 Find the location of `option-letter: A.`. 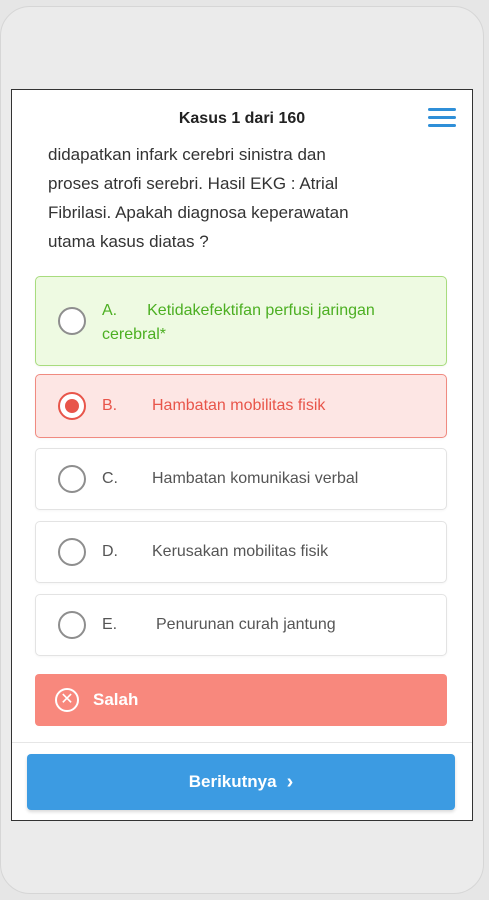

option-letter: A. is located at coordinates (110, 310).